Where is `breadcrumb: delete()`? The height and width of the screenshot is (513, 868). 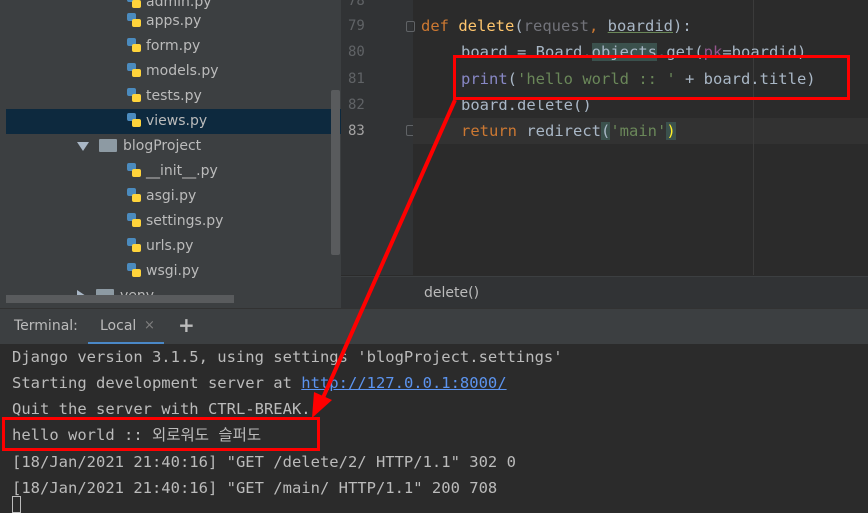 breadcrumb: delete() is located at coordinates (451, 293).